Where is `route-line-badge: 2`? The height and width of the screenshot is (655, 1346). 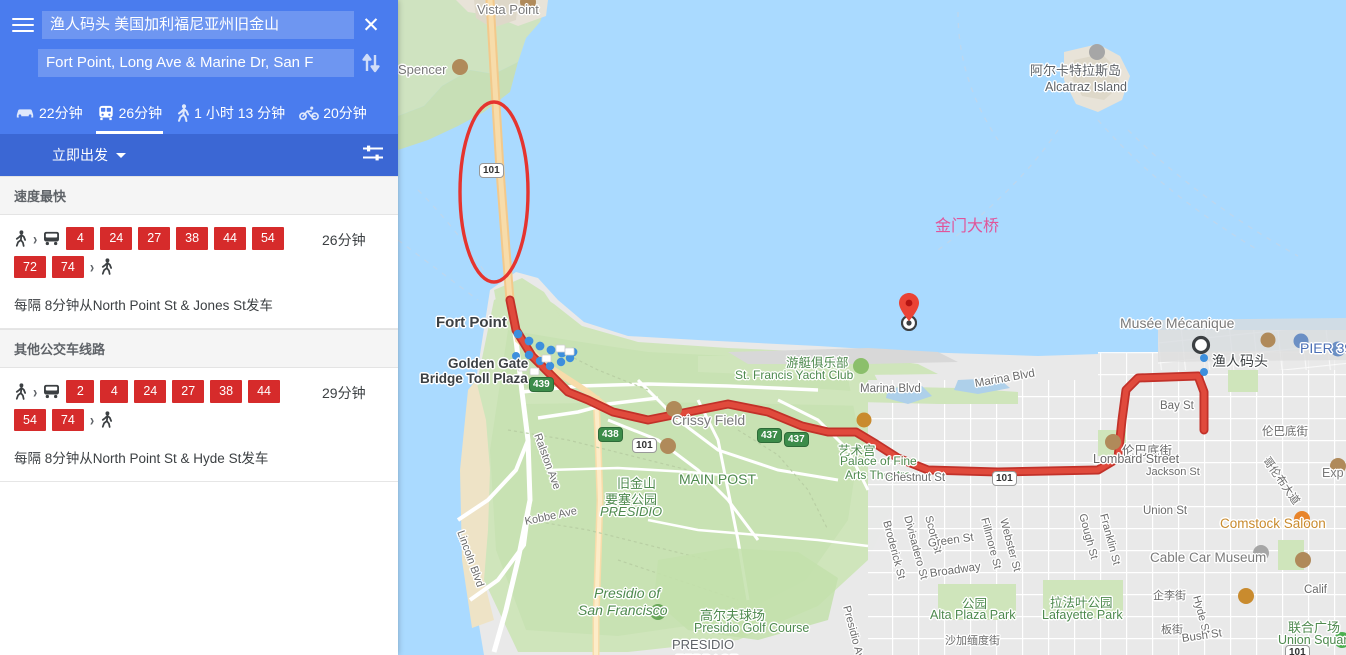
route-line-badge: 2 is located at coordinates (80, 391).